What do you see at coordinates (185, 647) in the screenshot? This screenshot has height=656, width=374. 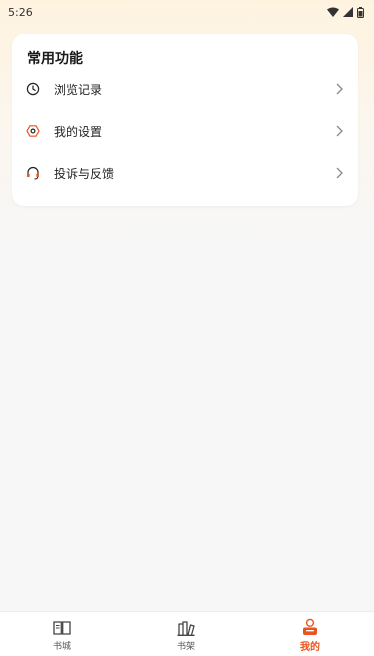 I see `tab-label: 书架` at bounding box center [185, 647].